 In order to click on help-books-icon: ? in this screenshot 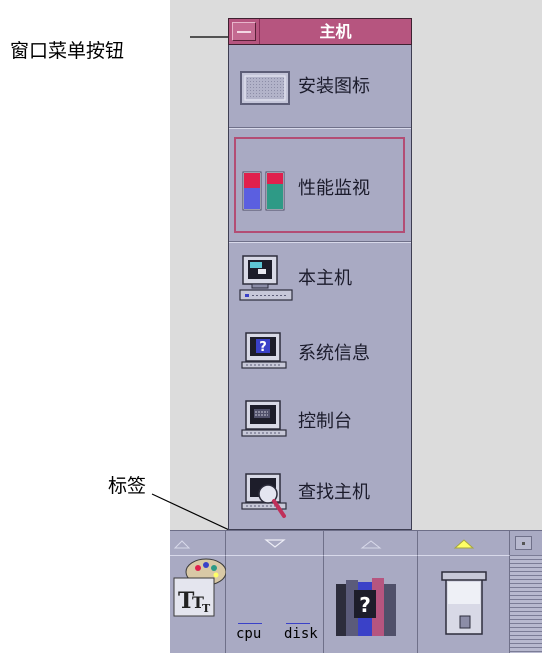, I will do `click(366, 607)`.